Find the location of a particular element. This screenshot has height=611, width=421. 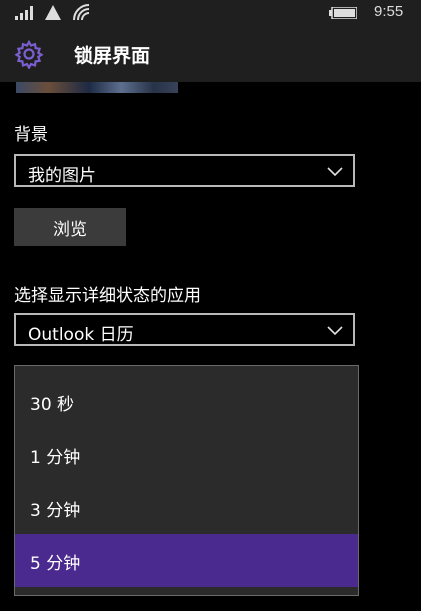

timeout-option-1min: 1 分钟 is located at coordinates (186, 454).